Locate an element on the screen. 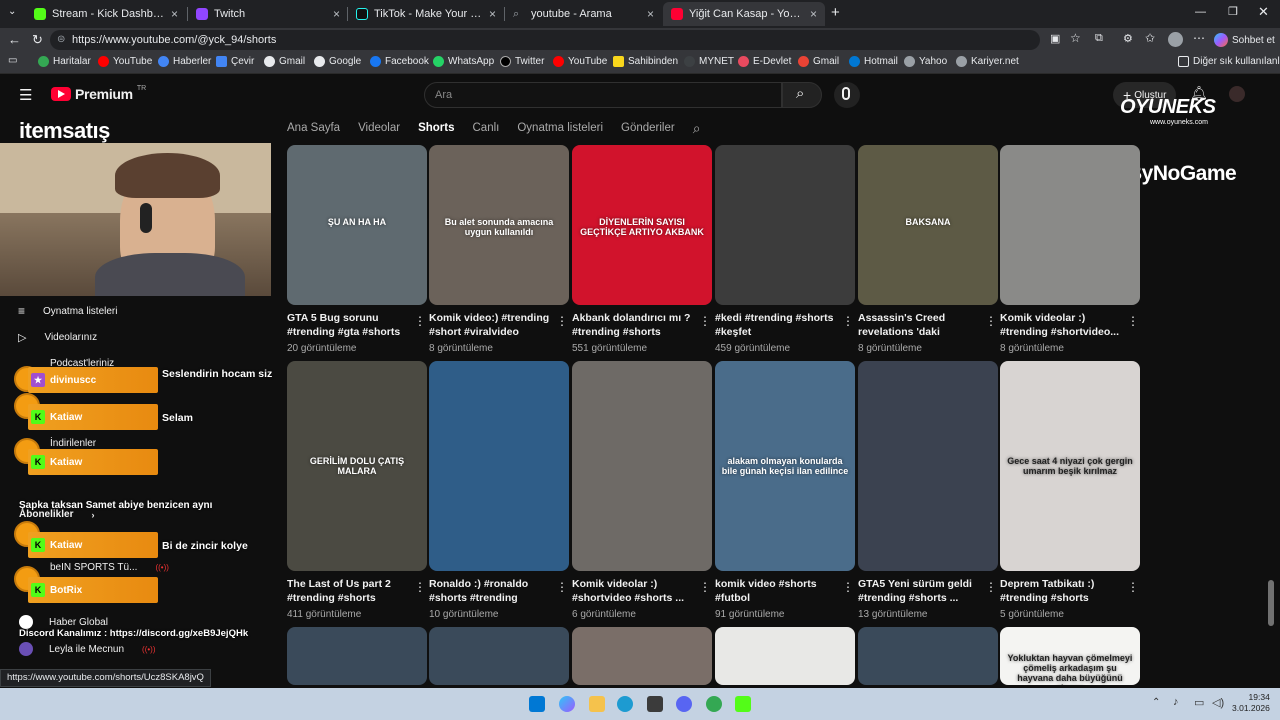 The height and width of the screenshot is (720, 1280). bookmark-item: WhatsApp is located at coordinates (463, 61).